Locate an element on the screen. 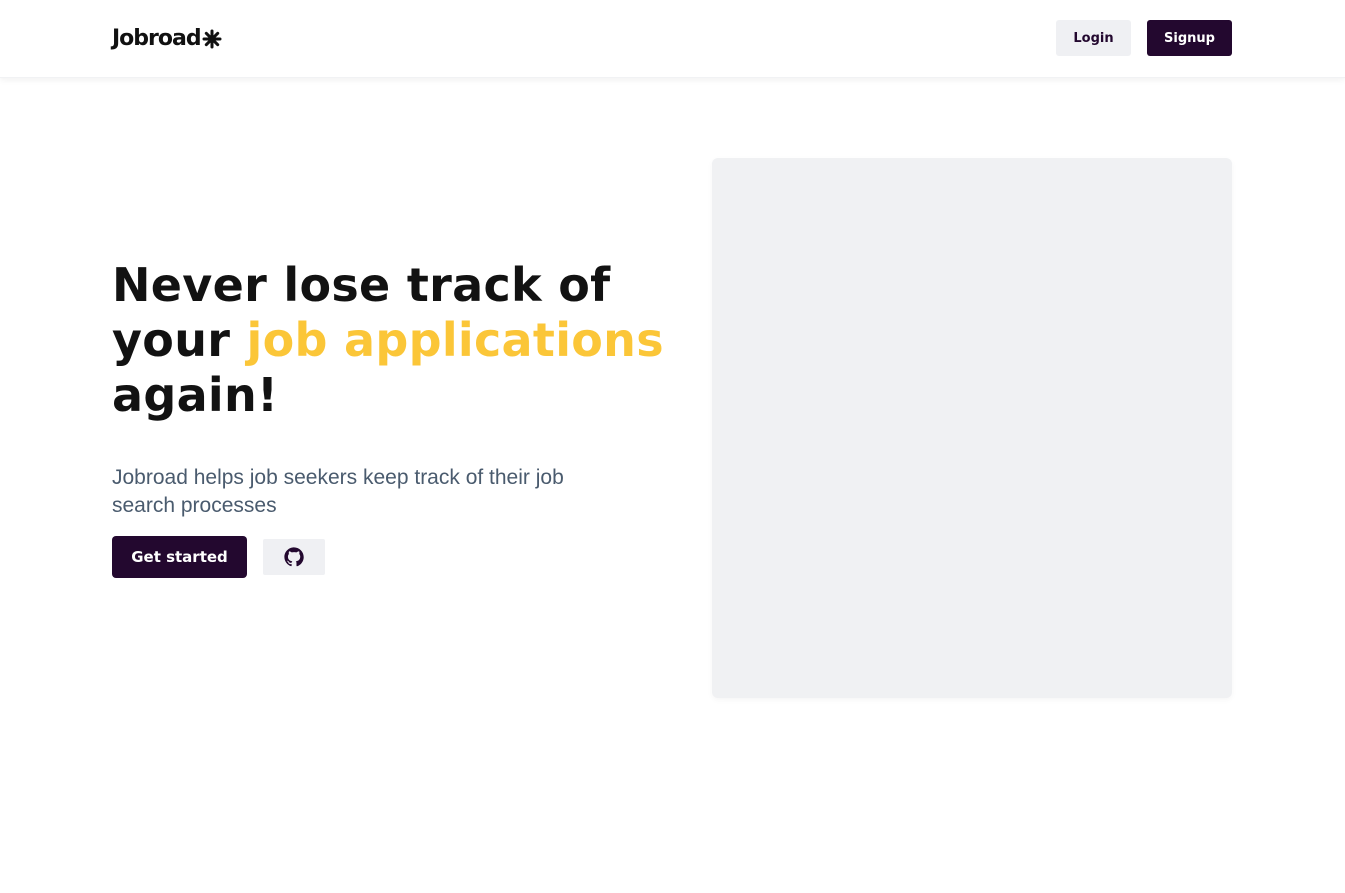  hero-title-part2: again! is located at coordinates (195, 395).